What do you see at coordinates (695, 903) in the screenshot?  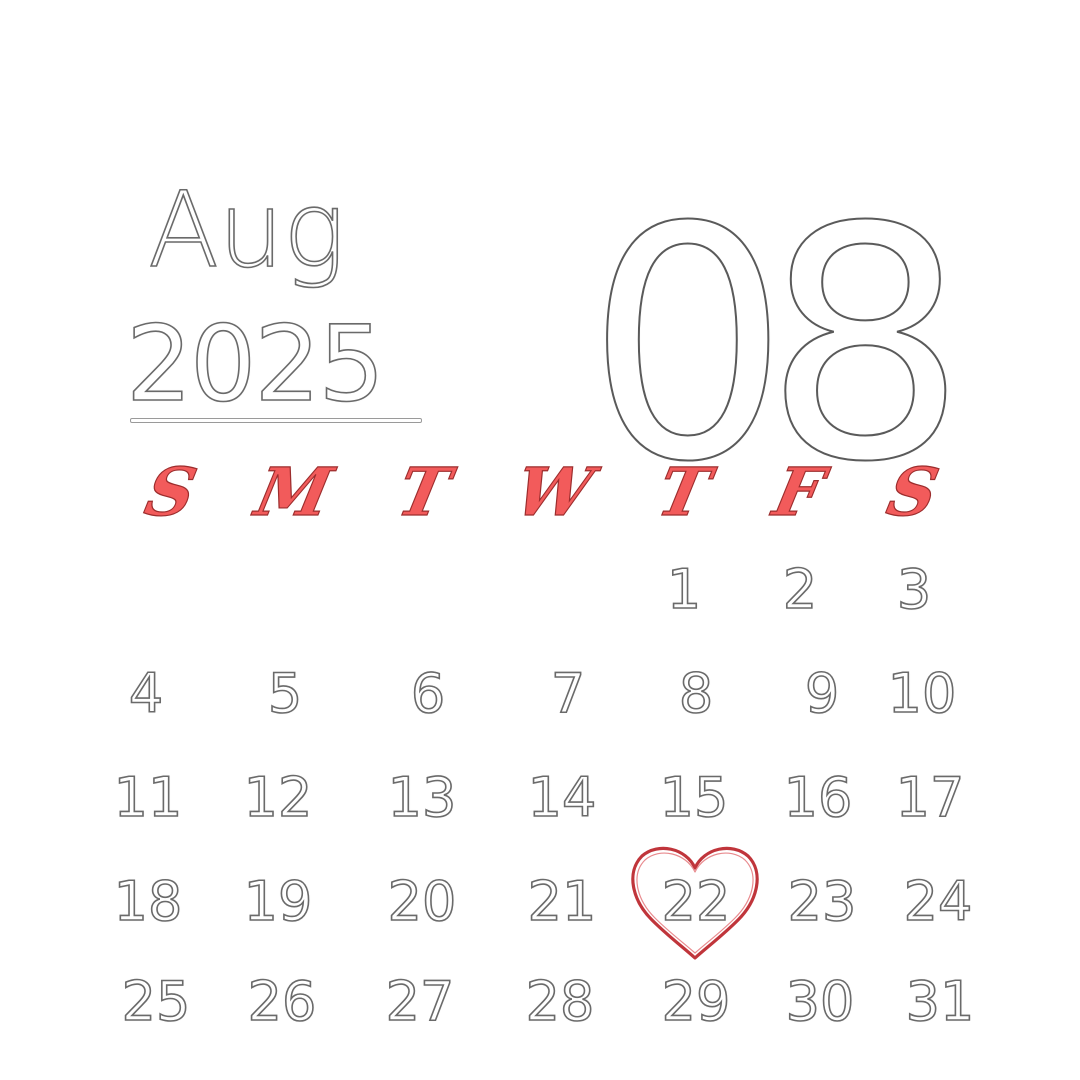 I see `heart-icon` at bounding box center [695, 903].